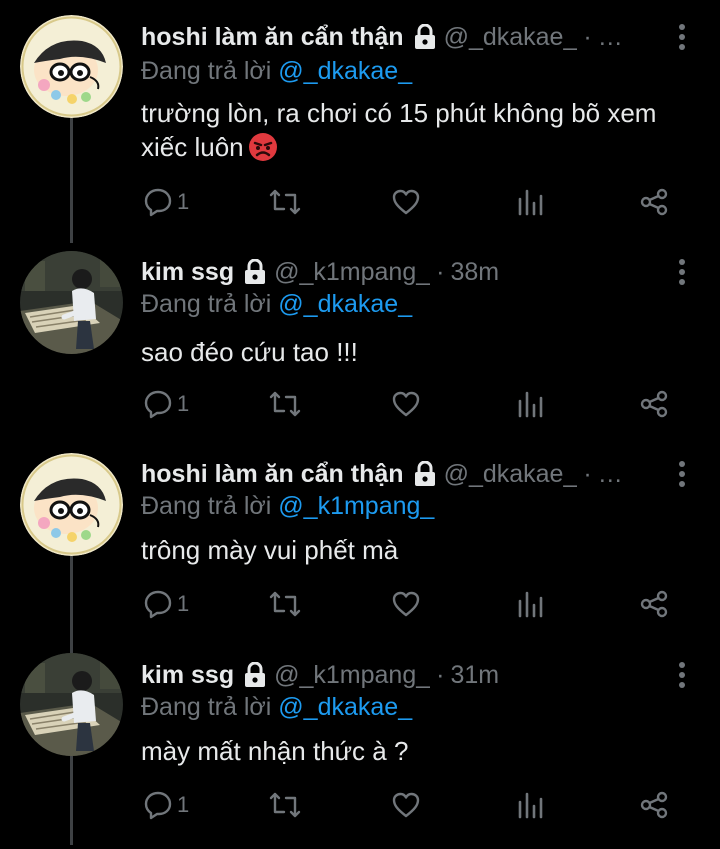  What do you see at coordinates (417, 550) in the screenshot?
I see `tweet-text: trông mày vui phết mà` at bounding box center [417, 550].